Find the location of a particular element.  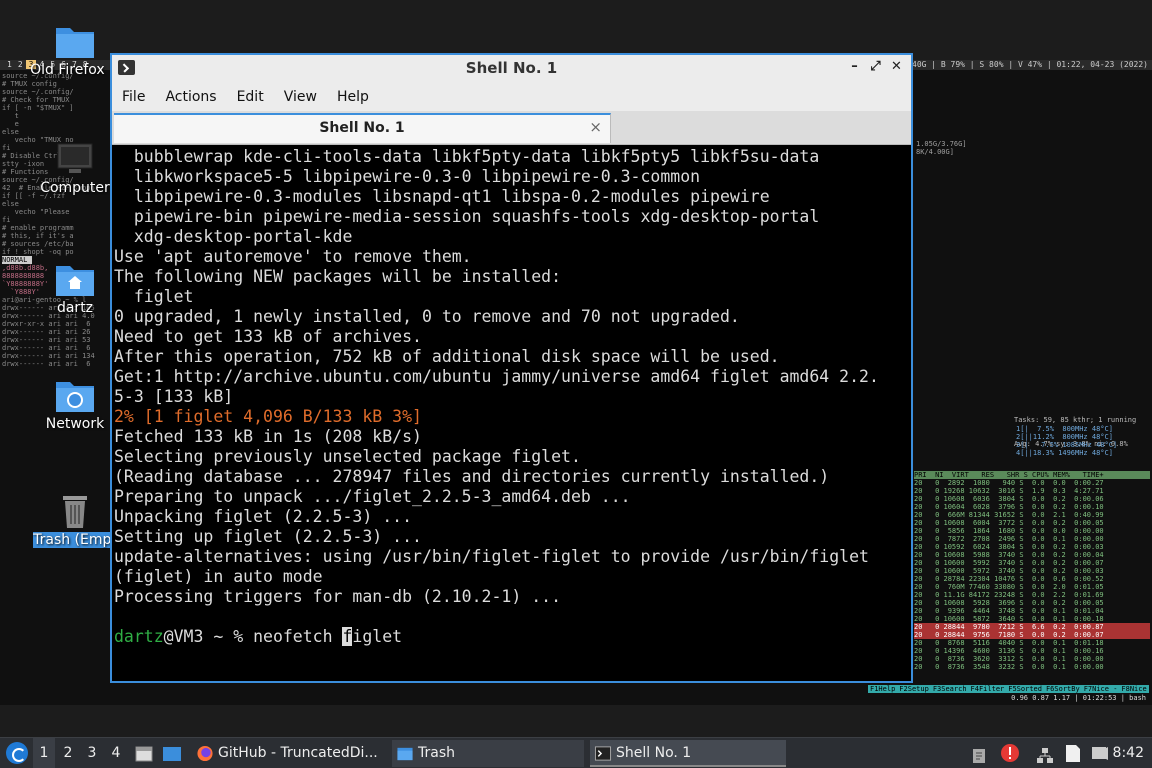

workspace-4: 4 is located at coordinates (116, 753).